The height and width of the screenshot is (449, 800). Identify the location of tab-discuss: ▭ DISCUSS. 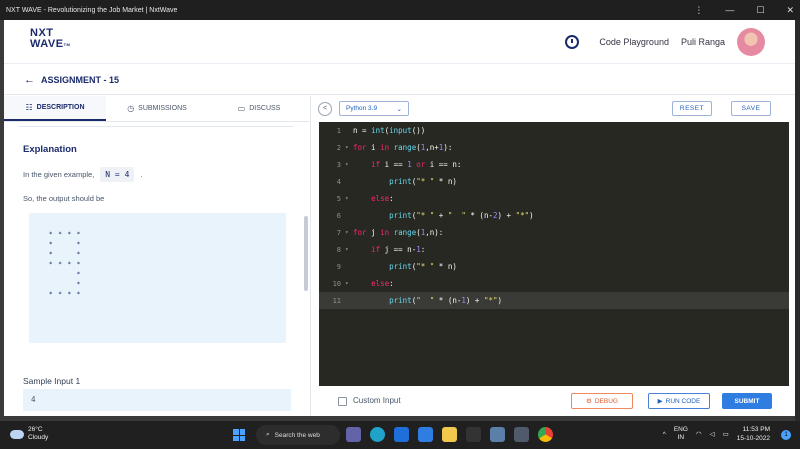
(259, 108).